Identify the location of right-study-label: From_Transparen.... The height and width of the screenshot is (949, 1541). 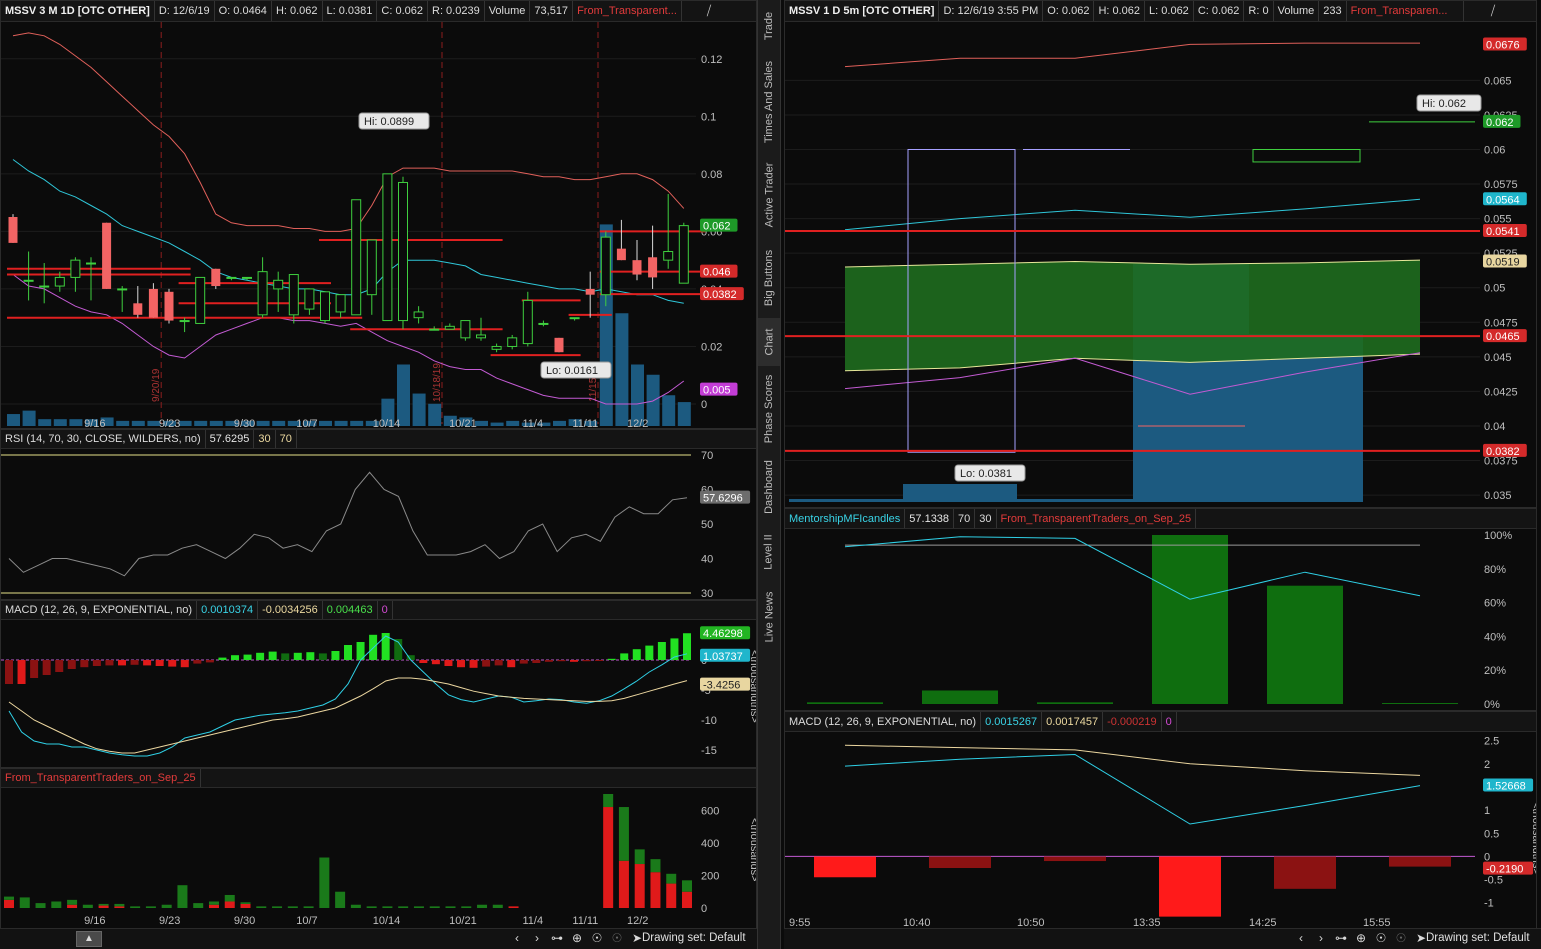
(1405, 11).